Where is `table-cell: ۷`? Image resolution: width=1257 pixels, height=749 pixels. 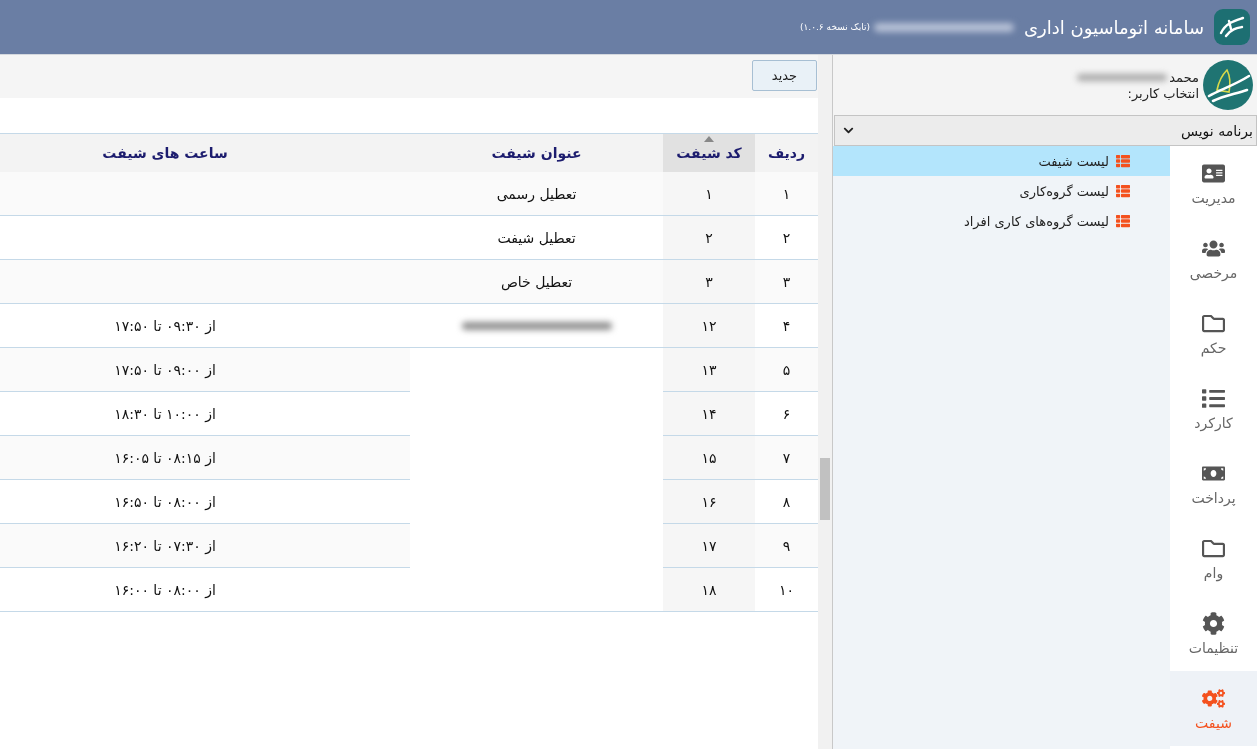 table-cell: ۷ is located at coordinates (786, 458).